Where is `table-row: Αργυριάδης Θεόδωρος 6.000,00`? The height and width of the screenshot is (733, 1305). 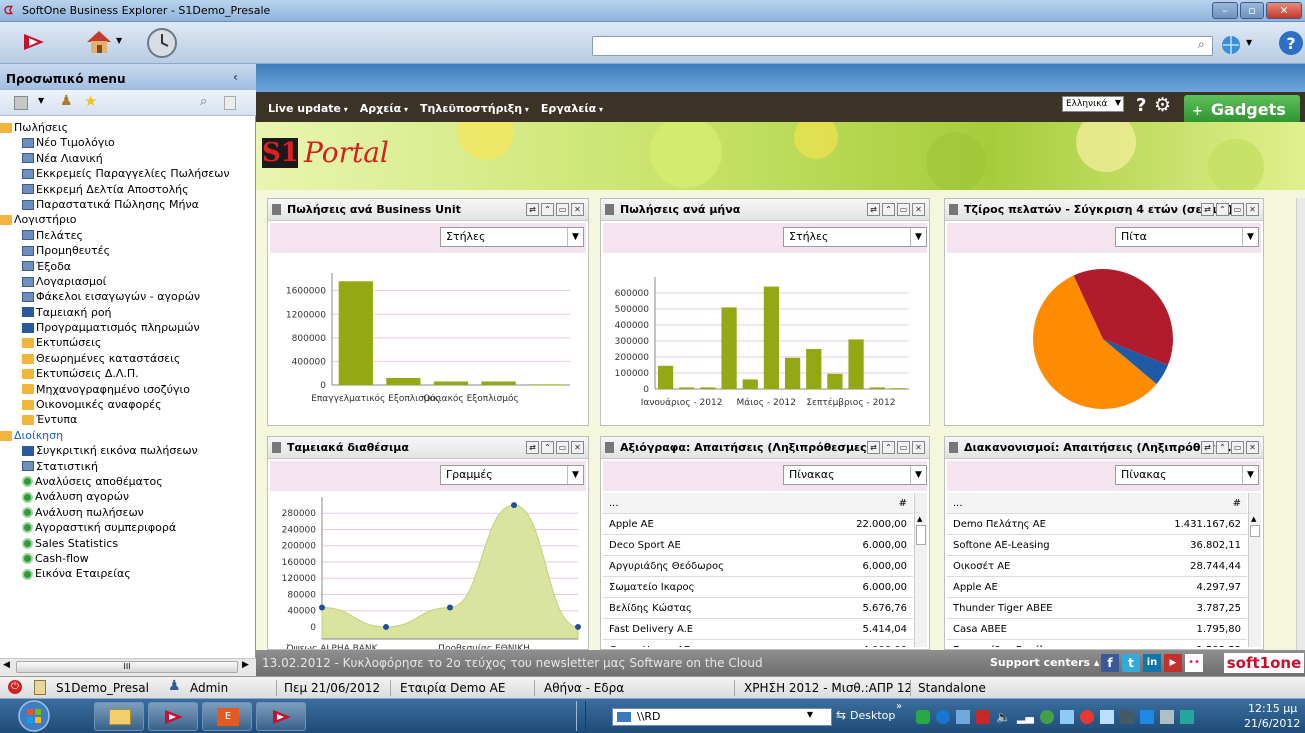
table-row: Αργυριάδης Θεόδωρος 6.000,00 is located at coordinates (758, 566).